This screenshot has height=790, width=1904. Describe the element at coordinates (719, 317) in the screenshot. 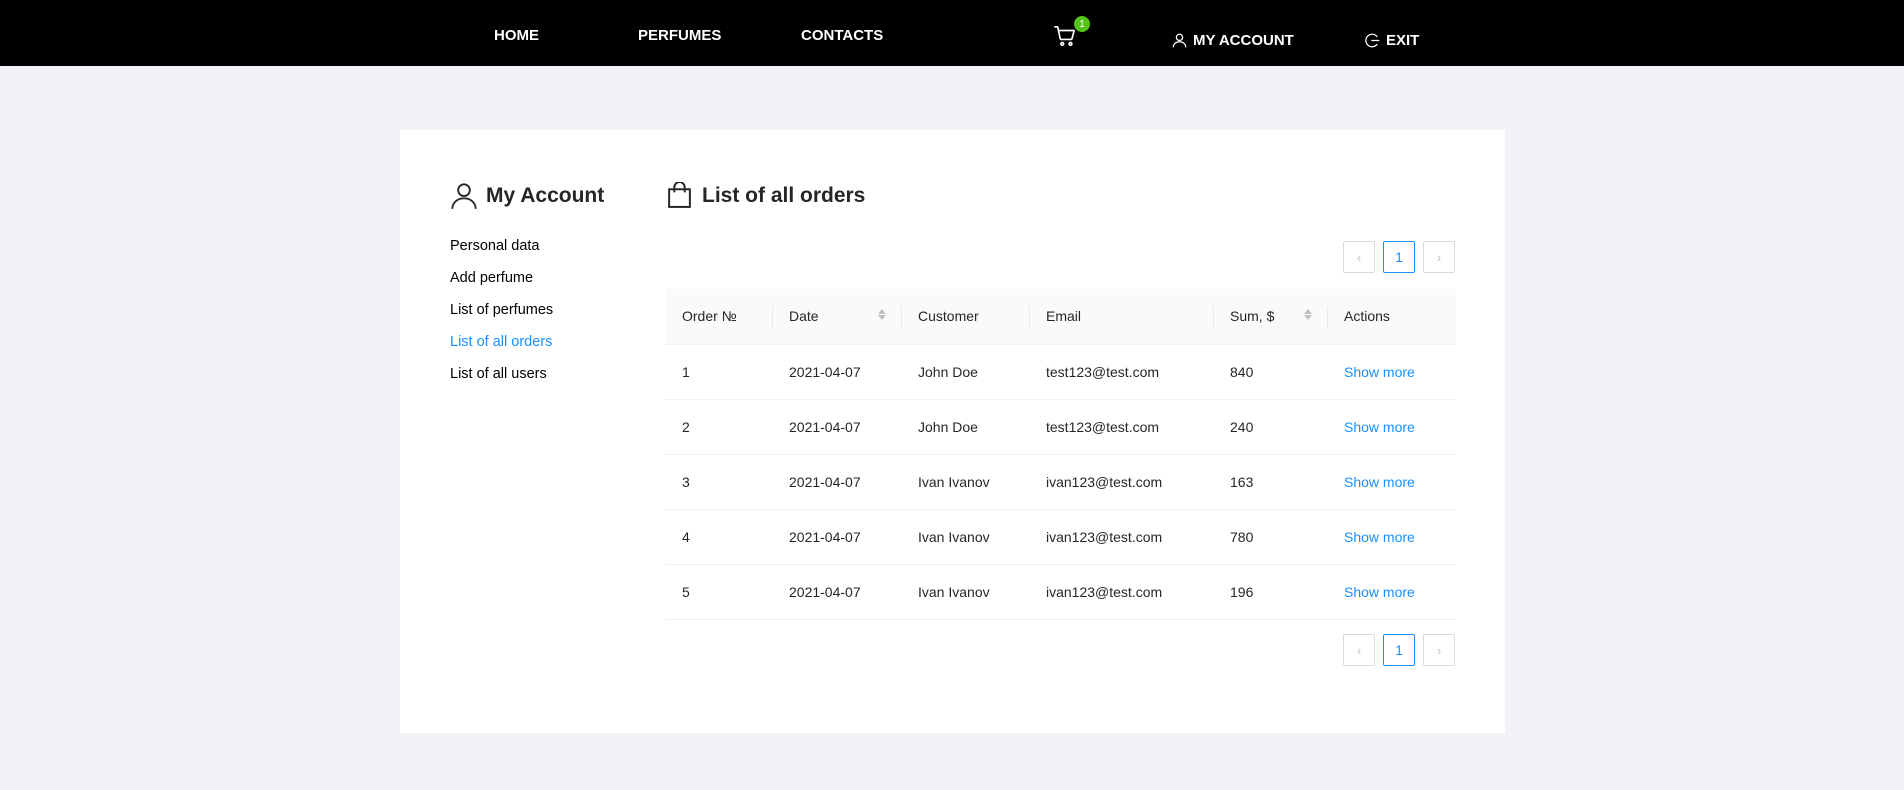

I see `column-header-order: Order №` at that location.